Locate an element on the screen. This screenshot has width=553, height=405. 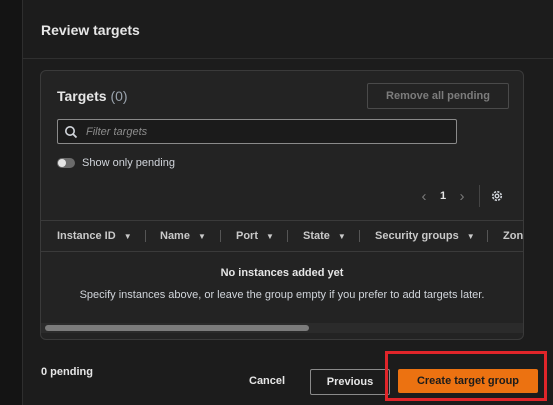
cancel-button: Cancel is located at coordinates (267, 381).